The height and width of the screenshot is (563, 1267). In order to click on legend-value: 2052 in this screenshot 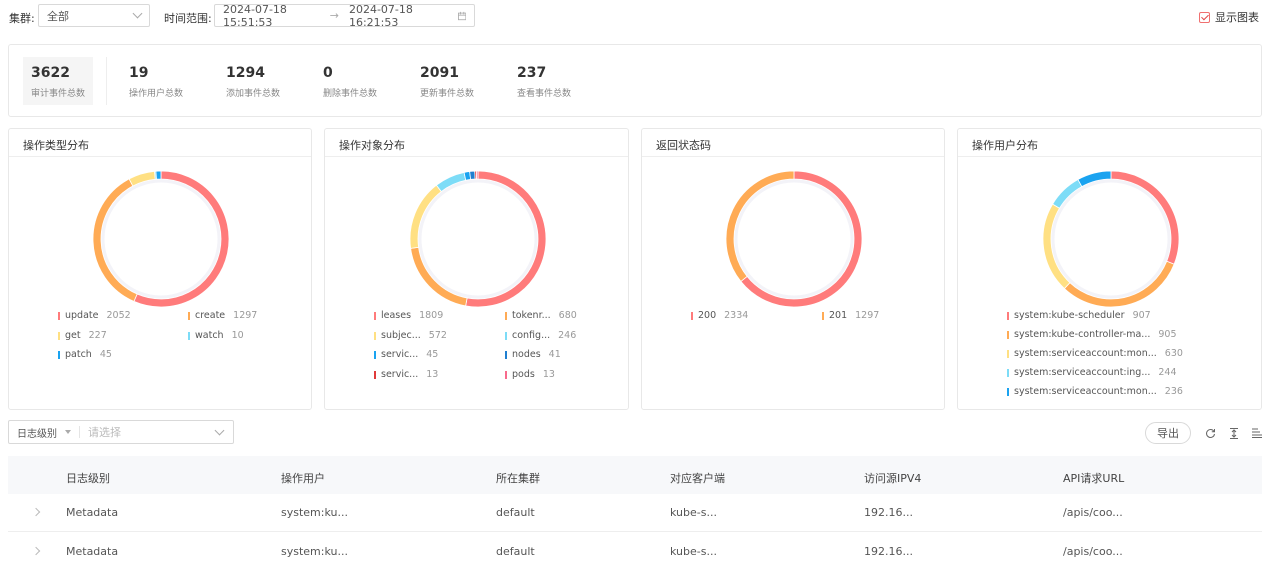, I will do `click(118, 315)`.